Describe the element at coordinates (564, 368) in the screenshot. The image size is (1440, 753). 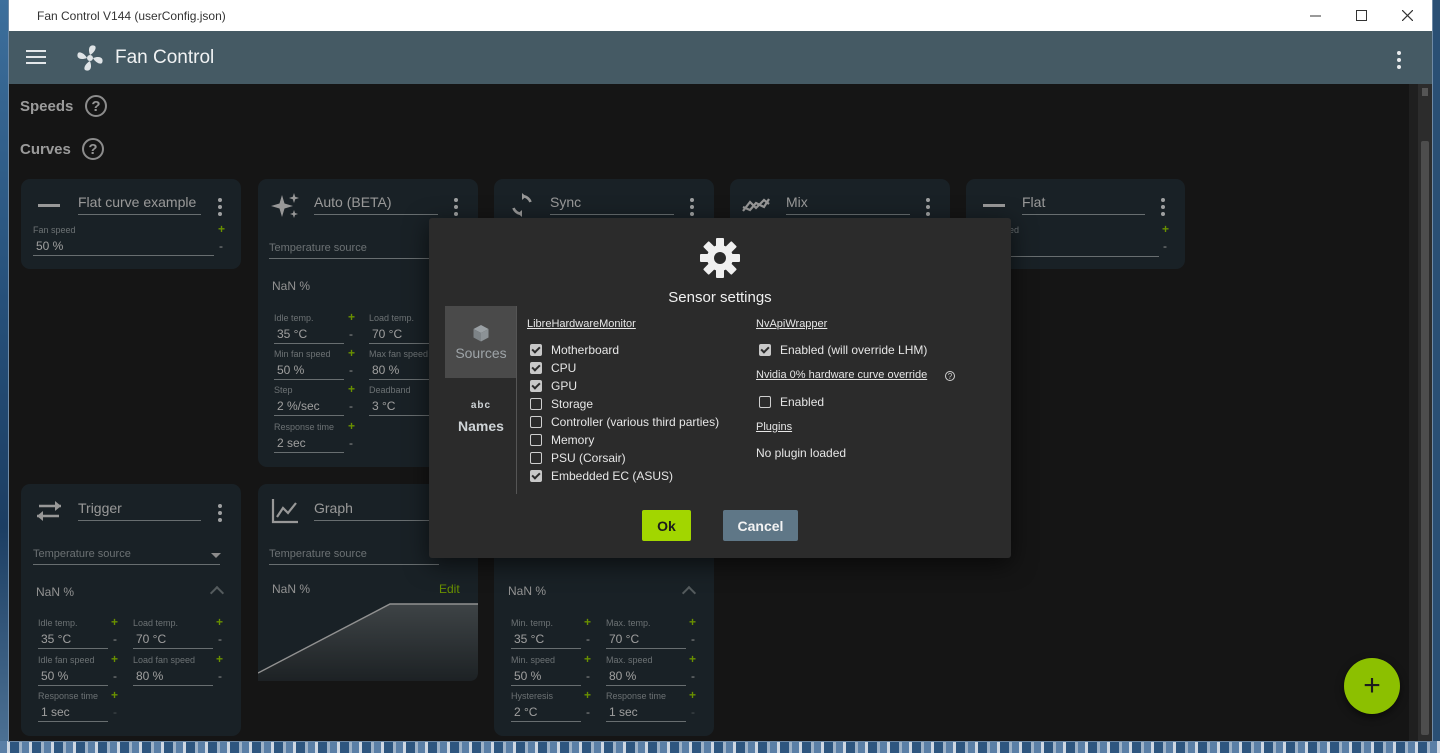
I see `lhm-checkbox-label: CPU` at that location.